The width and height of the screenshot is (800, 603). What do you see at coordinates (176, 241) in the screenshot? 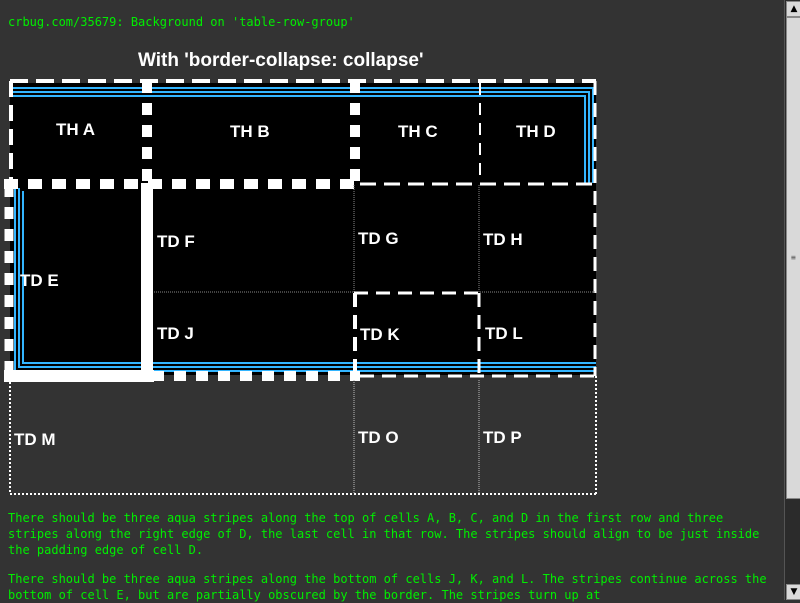
I see `cell-td-f: TD F` at bounding box center [176, 241].